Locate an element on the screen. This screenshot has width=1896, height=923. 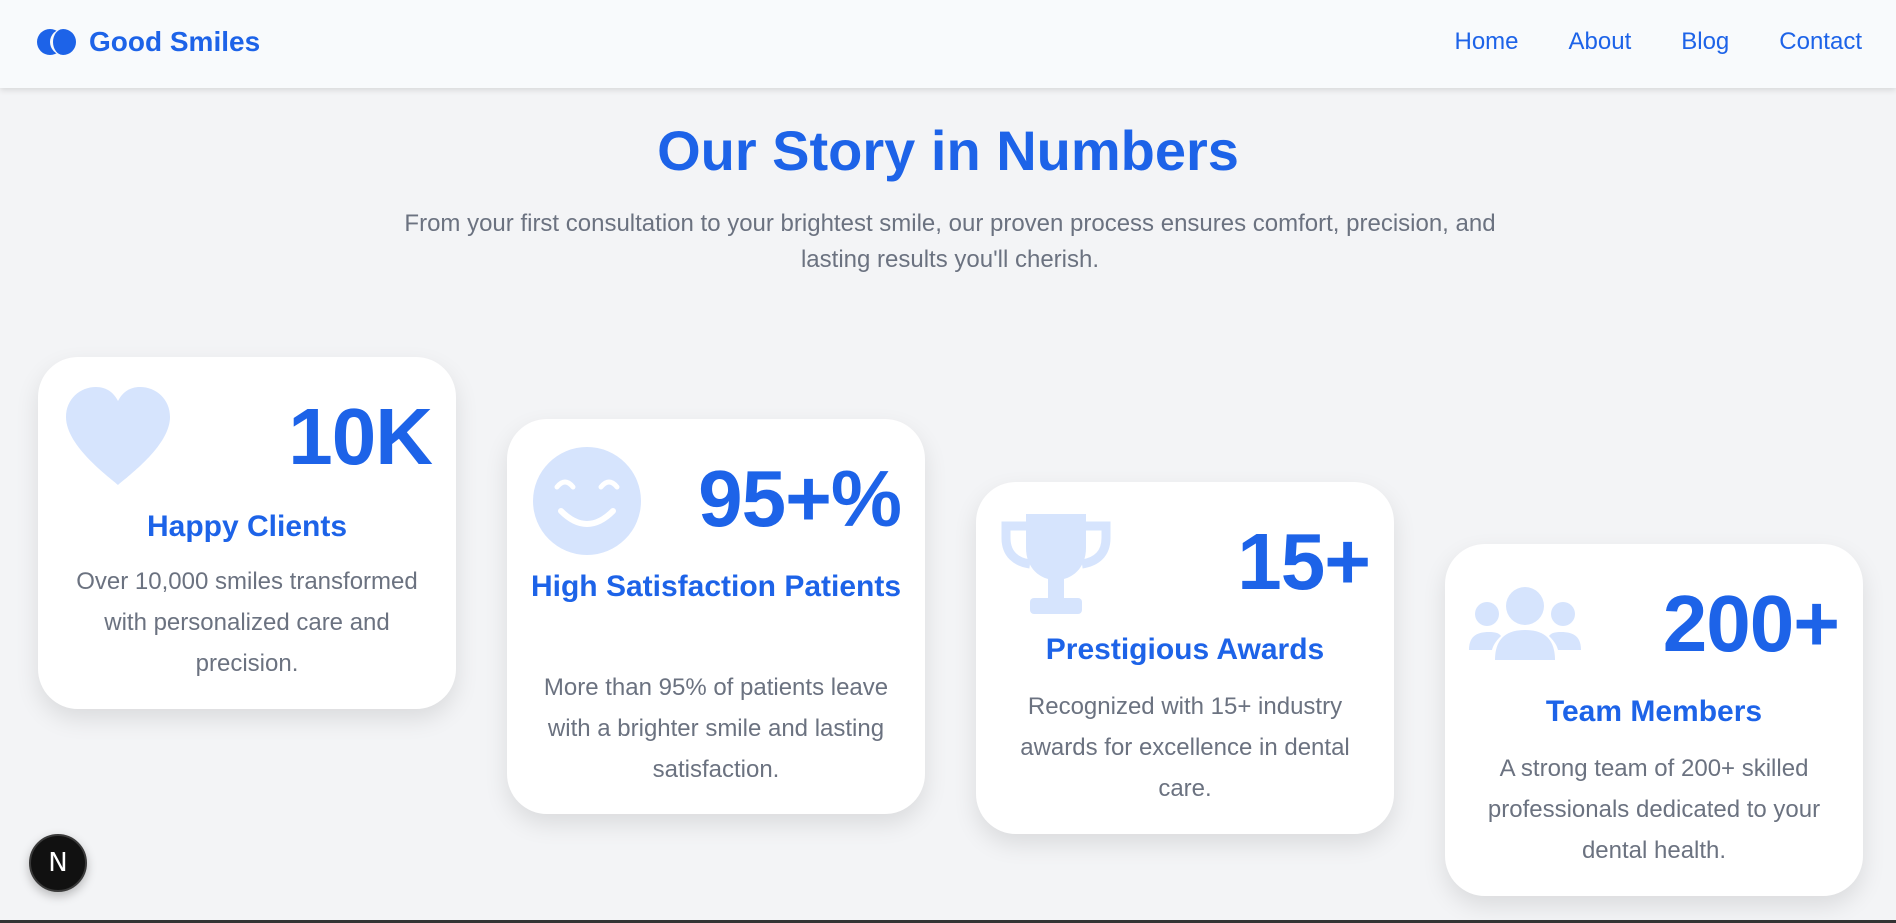
stat-title: Prestigious Awards is located at coordinates (1185, 649).